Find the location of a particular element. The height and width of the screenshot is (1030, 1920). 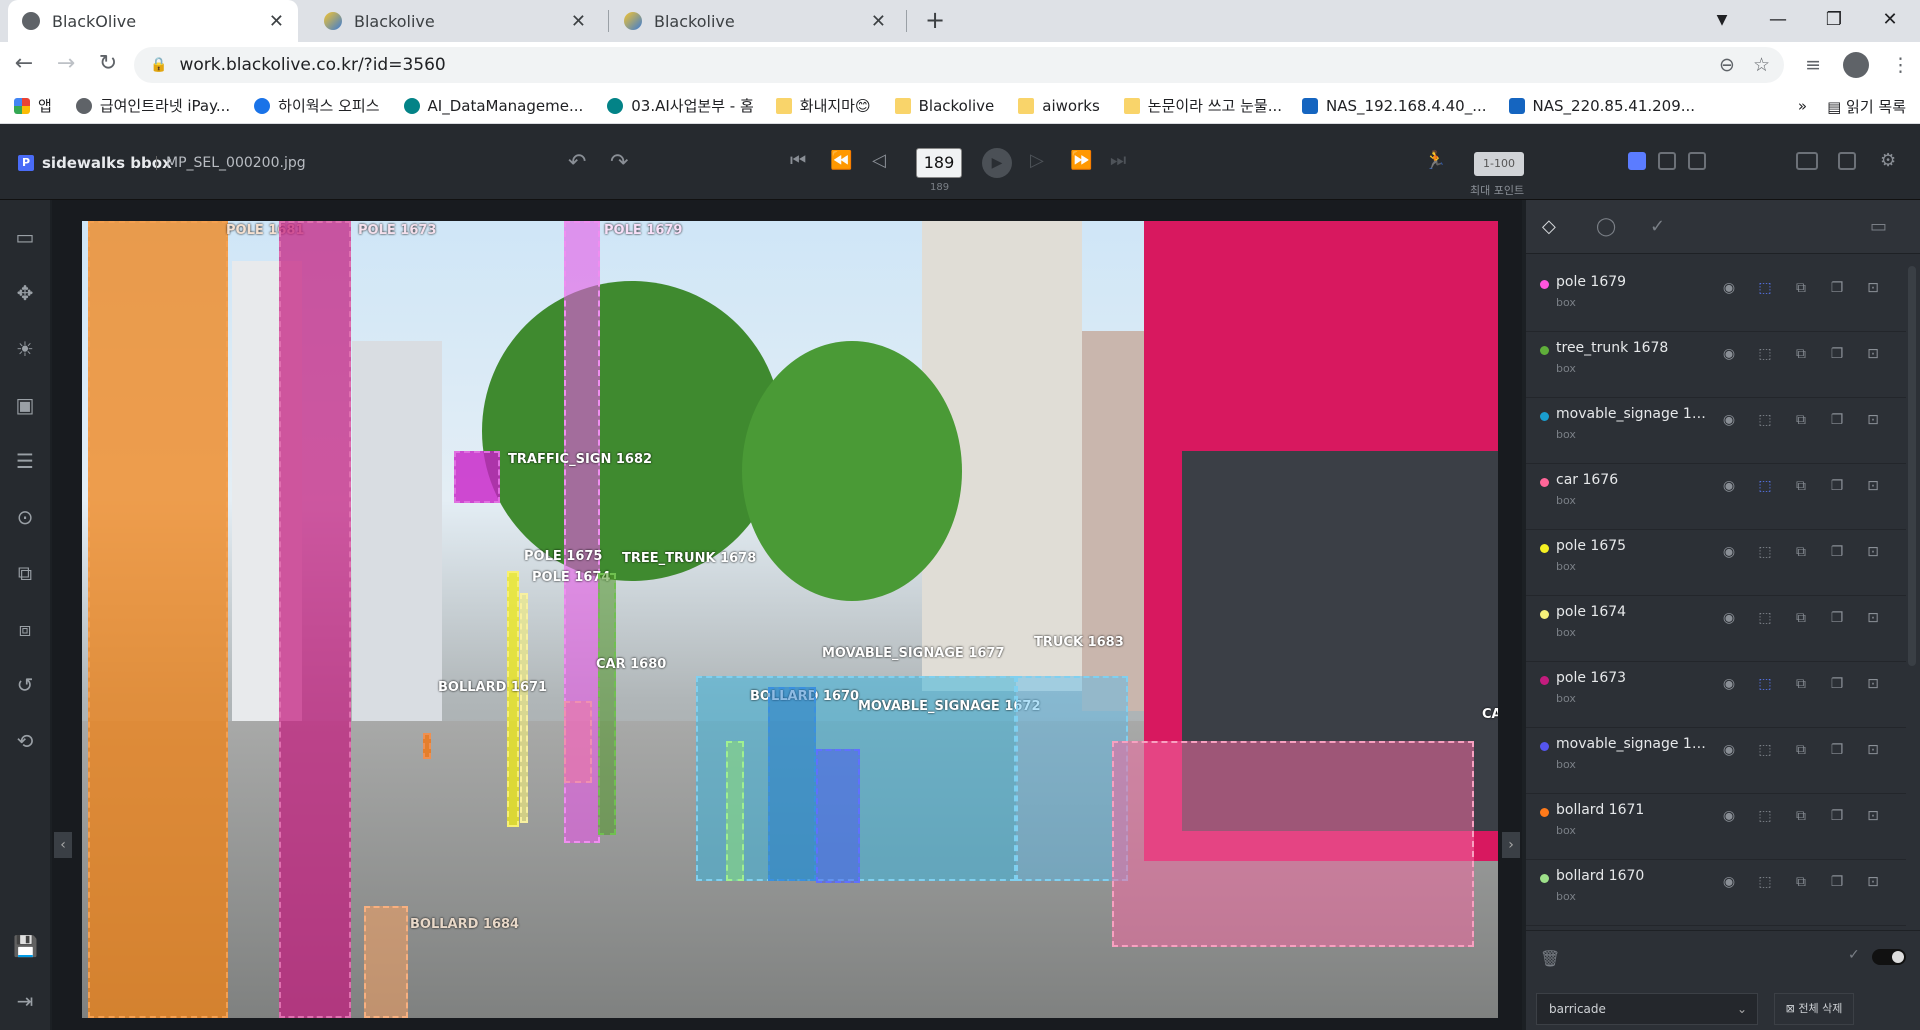

view-split-icon is located at coordinates (1667, 161).